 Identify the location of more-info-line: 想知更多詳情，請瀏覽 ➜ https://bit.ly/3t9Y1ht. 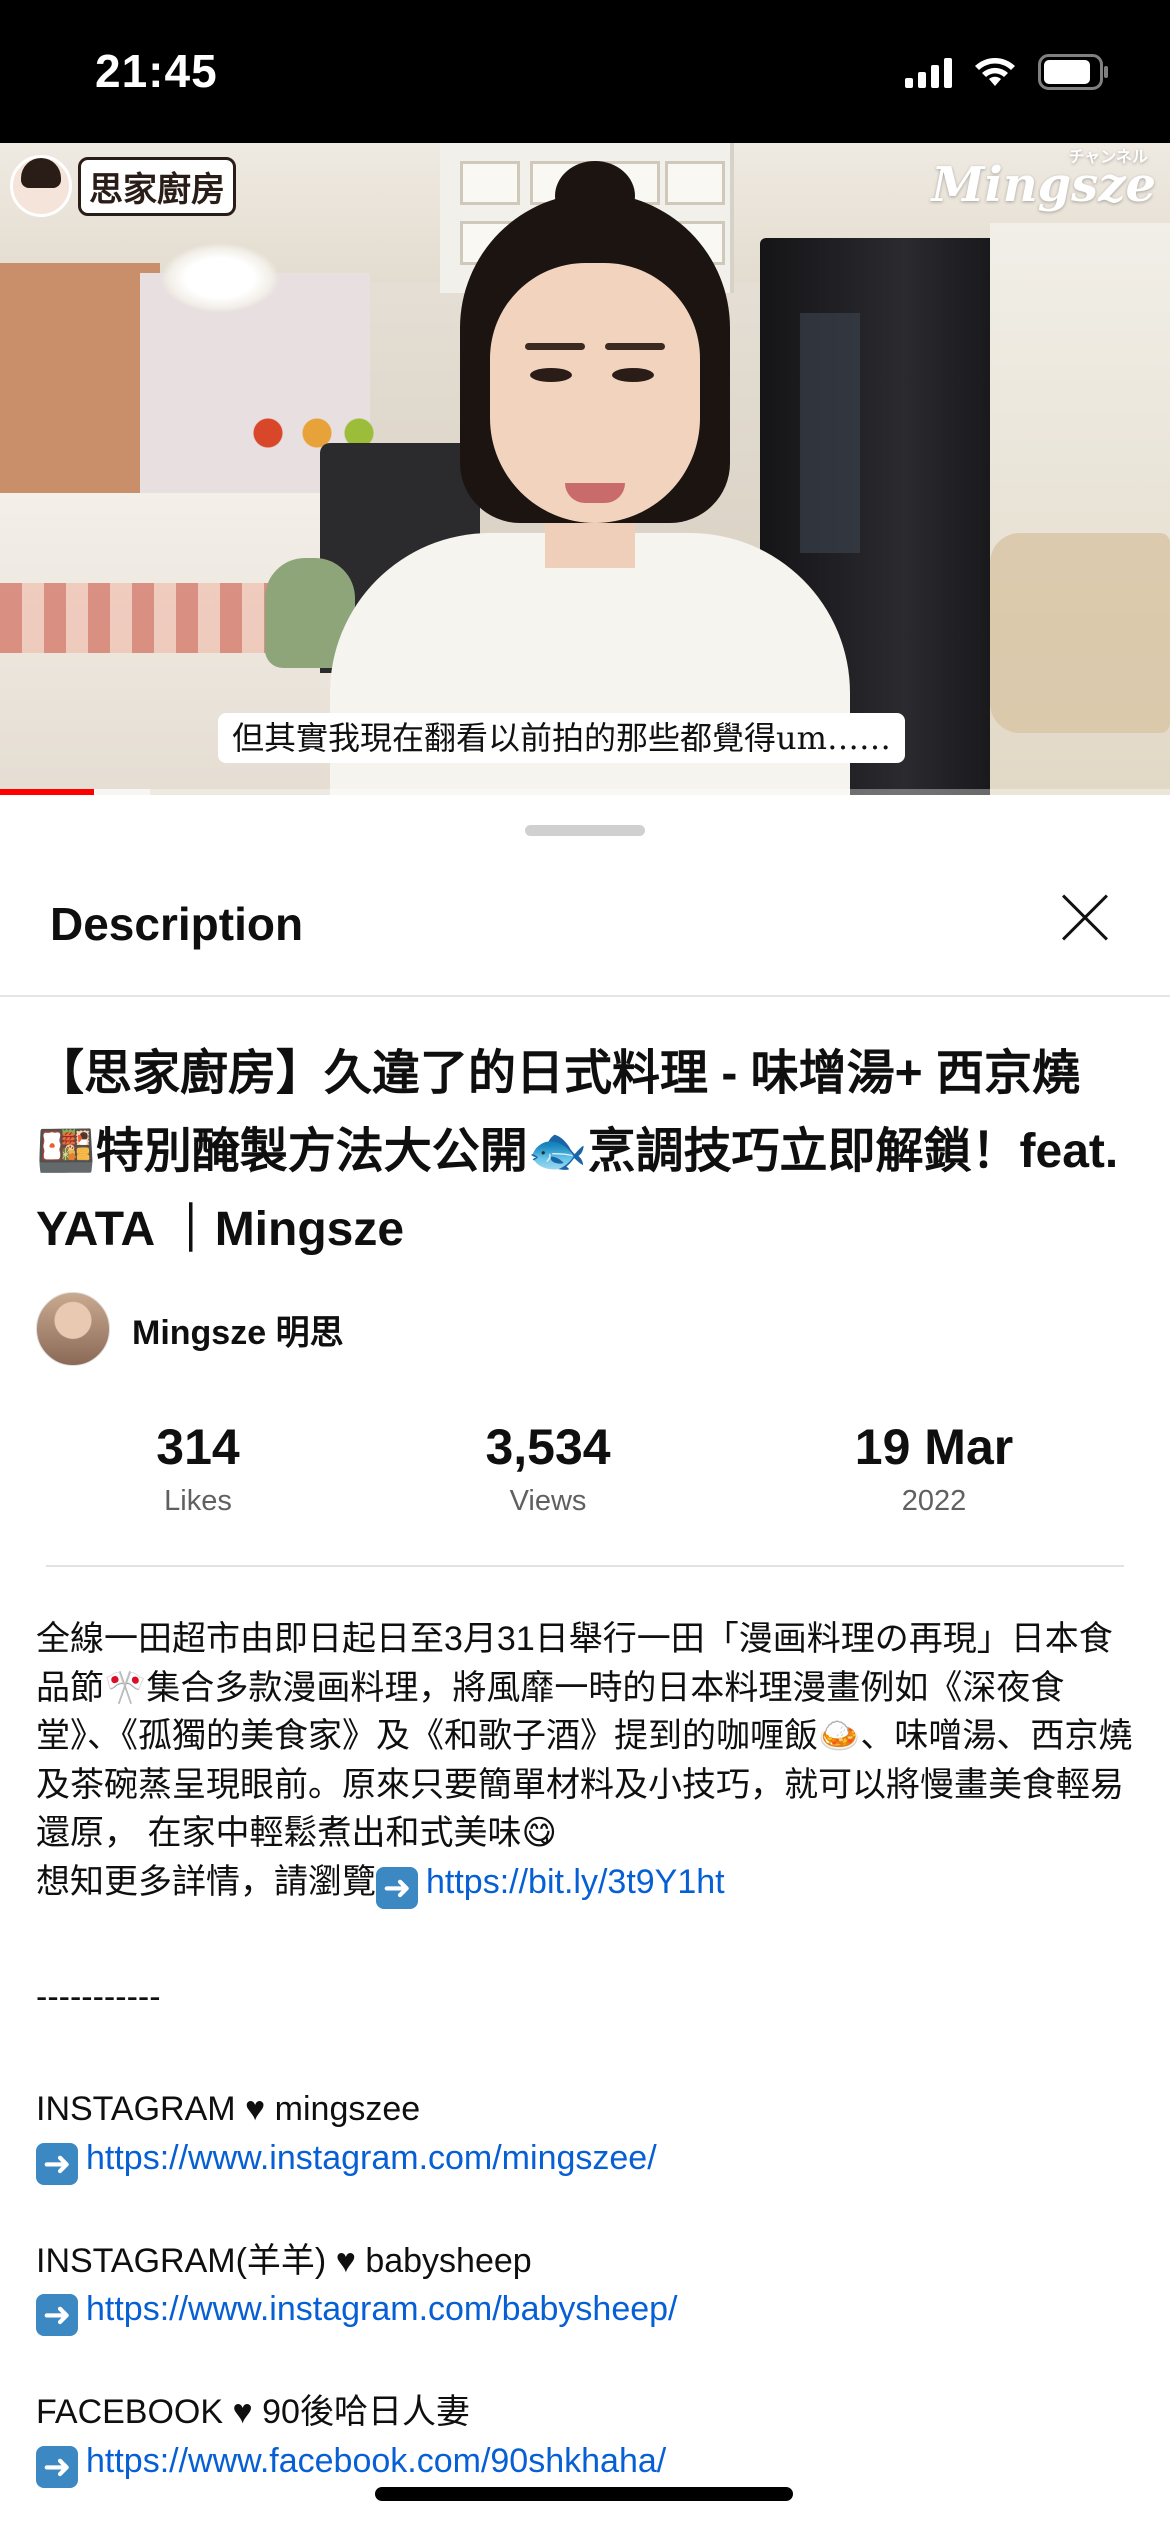
(586, 1883).